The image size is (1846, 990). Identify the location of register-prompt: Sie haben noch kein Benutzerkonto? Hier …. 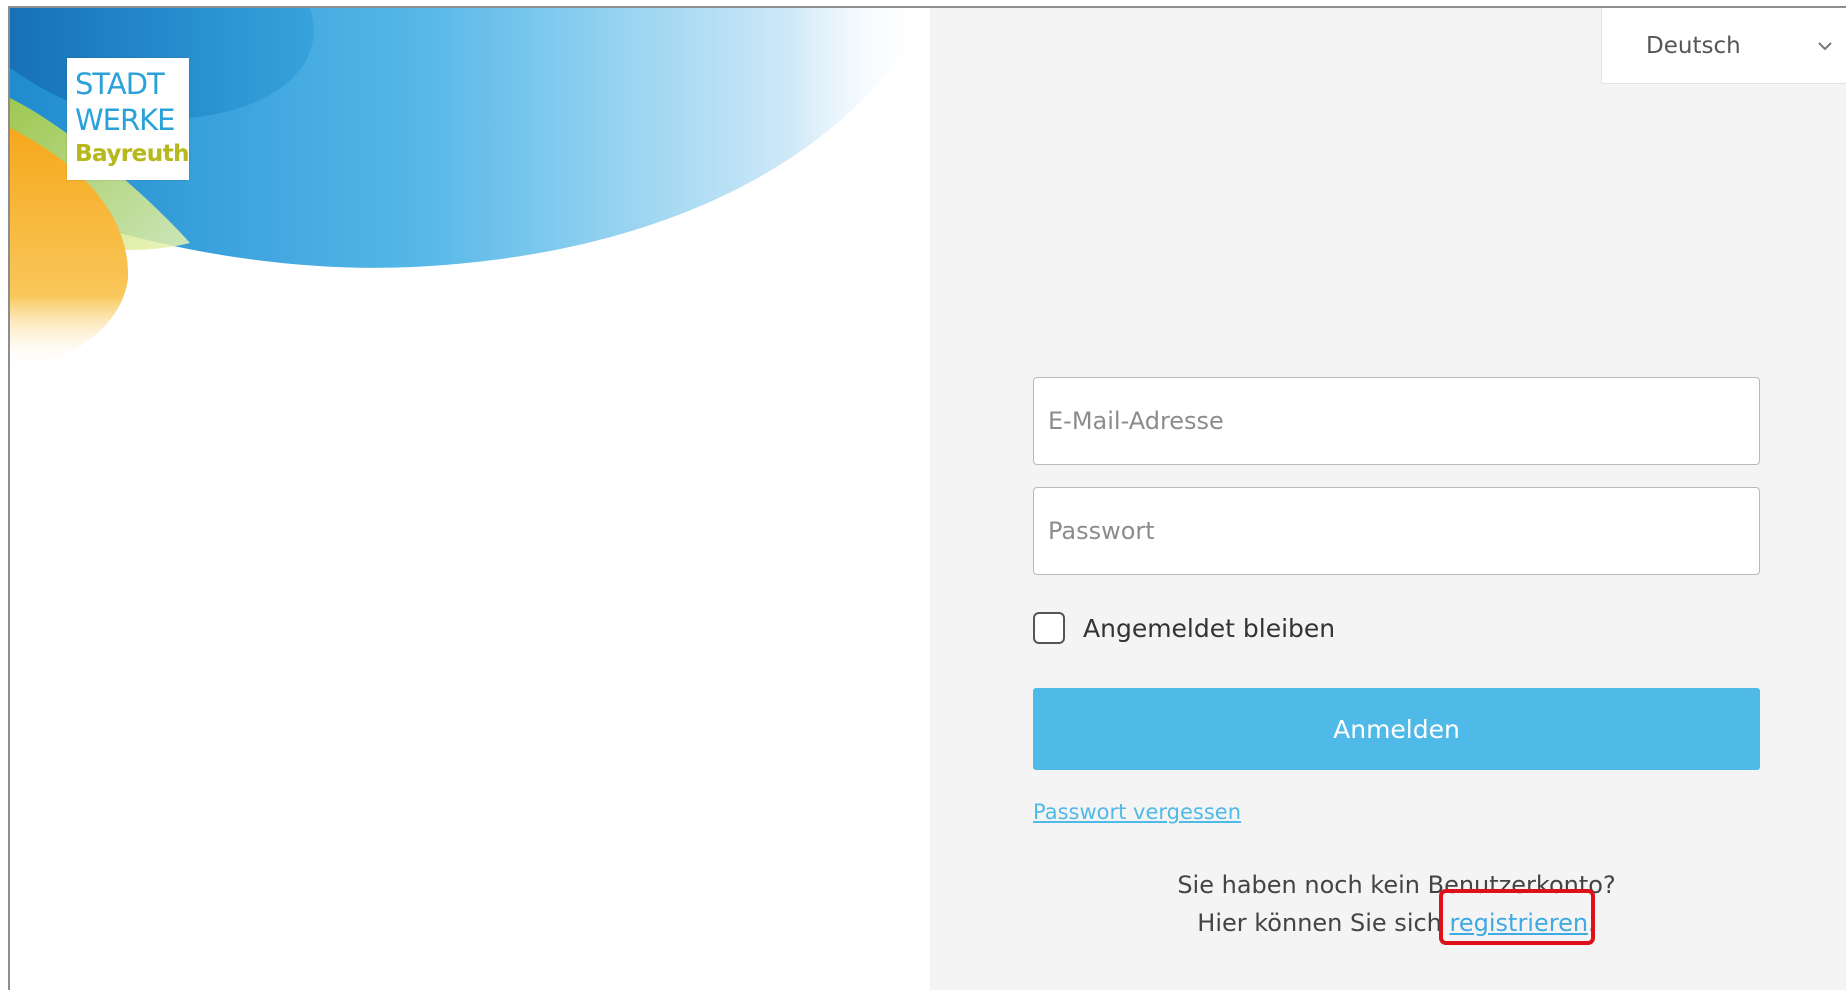
(1396, 904).